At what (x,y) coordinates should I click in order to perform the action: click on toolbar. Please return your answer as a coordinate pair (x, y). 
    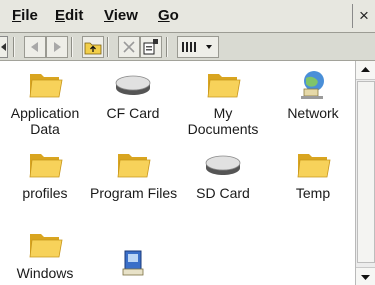
    Looking at the image, I should click on (187, 47).